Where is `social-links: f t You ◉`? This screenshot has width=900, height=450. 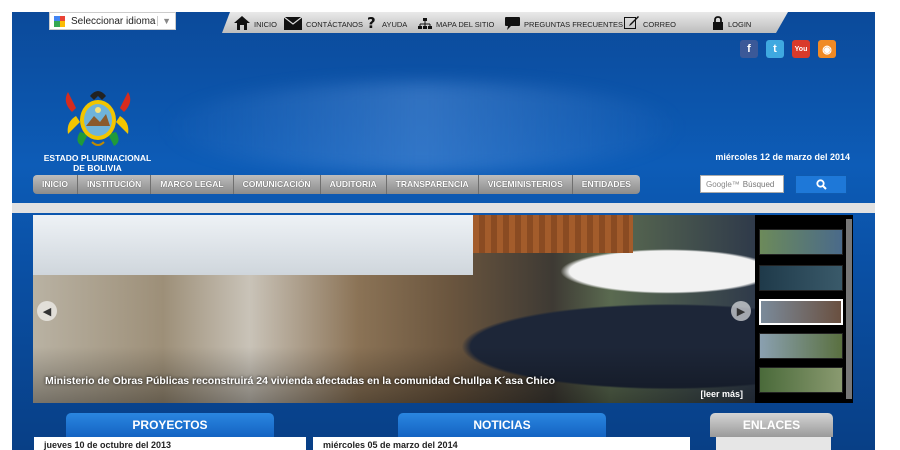
social-links: f t You ◉ is located at coordinates (788, 49).